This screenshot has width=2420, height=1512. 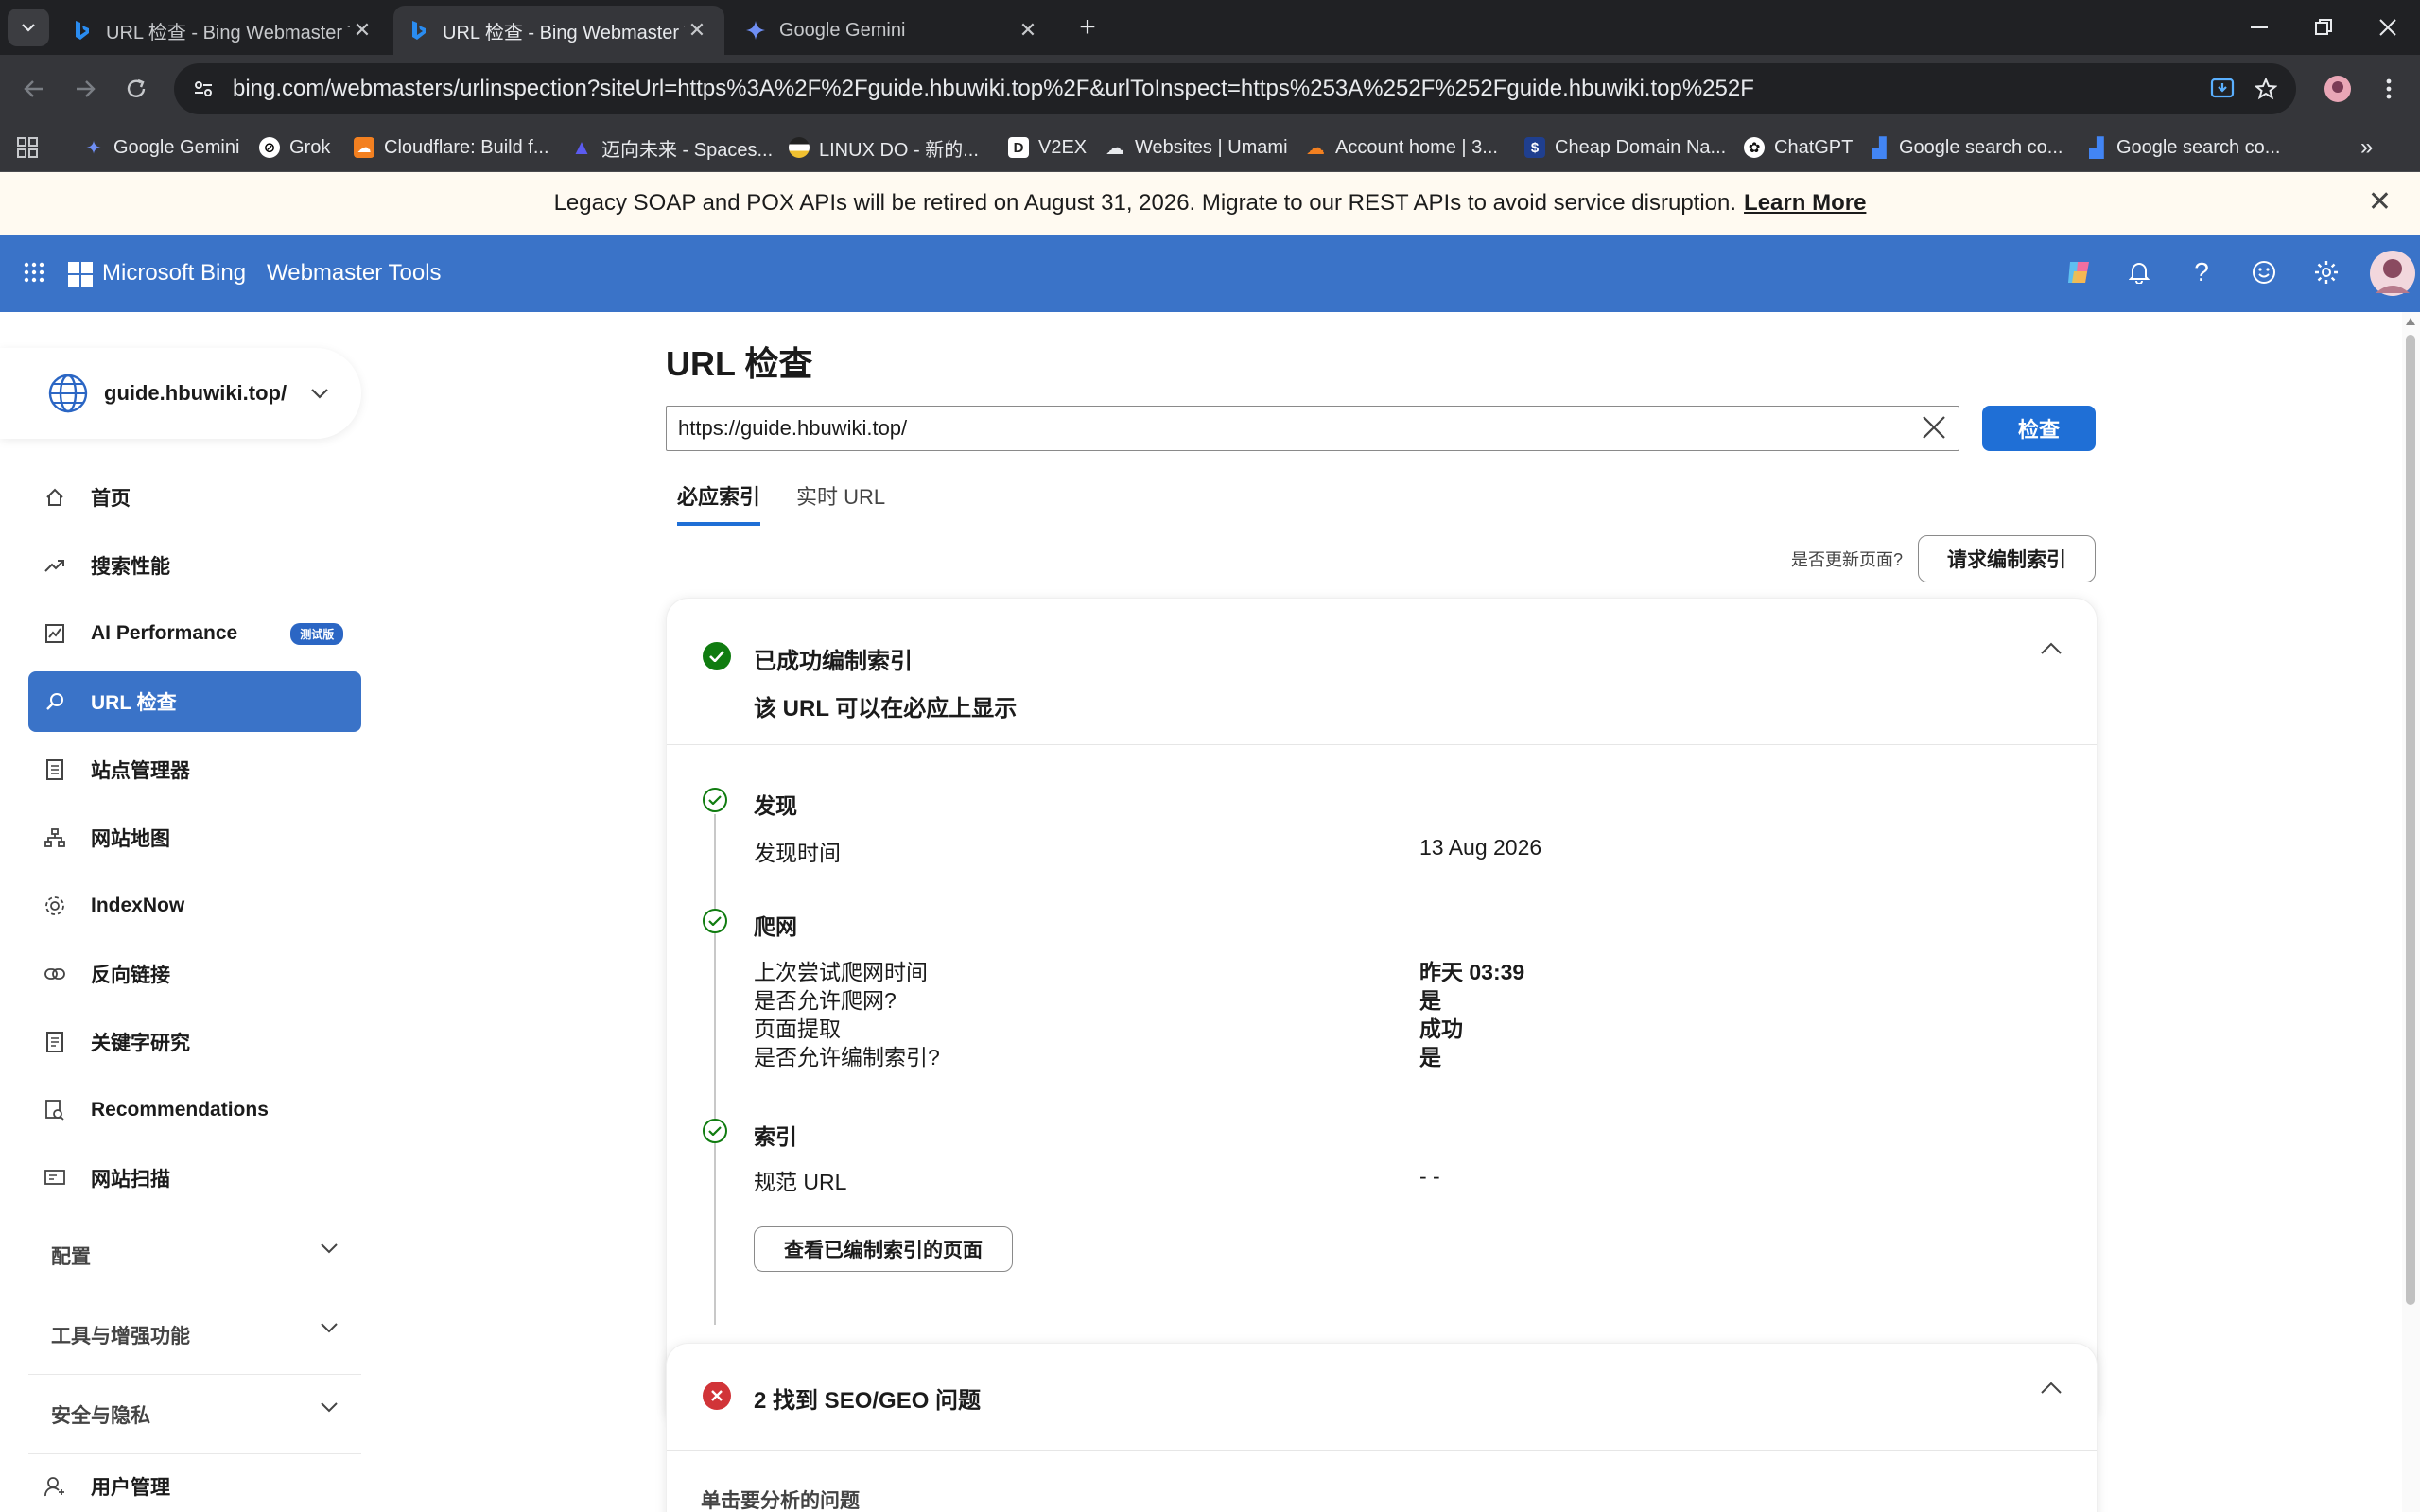 I want to click on sidebar-item-ai-performance: AI Performance 测试版, so click(x=195, y=633).